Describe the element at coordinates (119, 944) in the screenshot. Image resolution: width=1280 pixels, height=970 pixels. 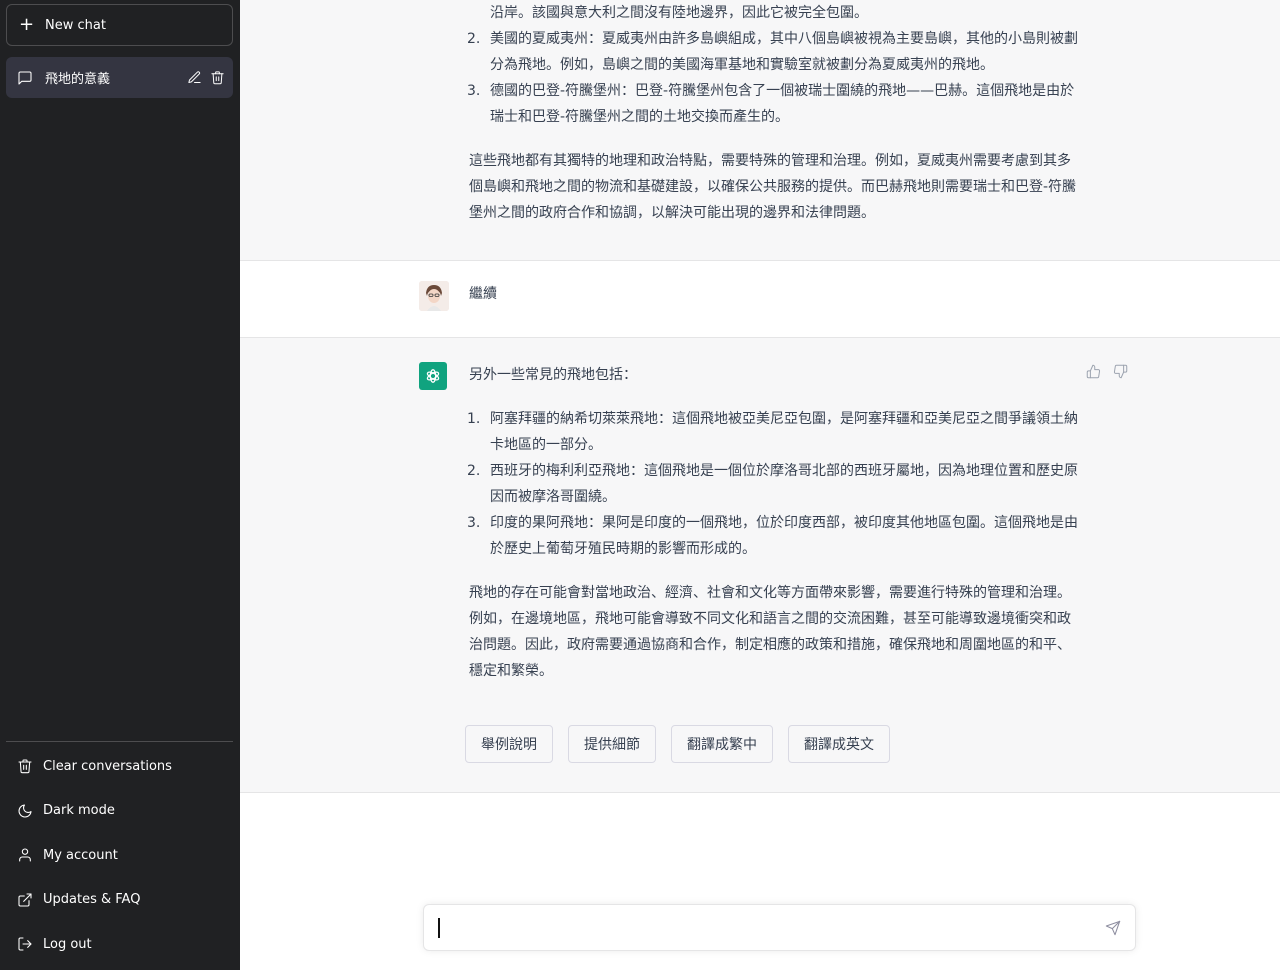
I see `log-out-button: Log out` at that location.